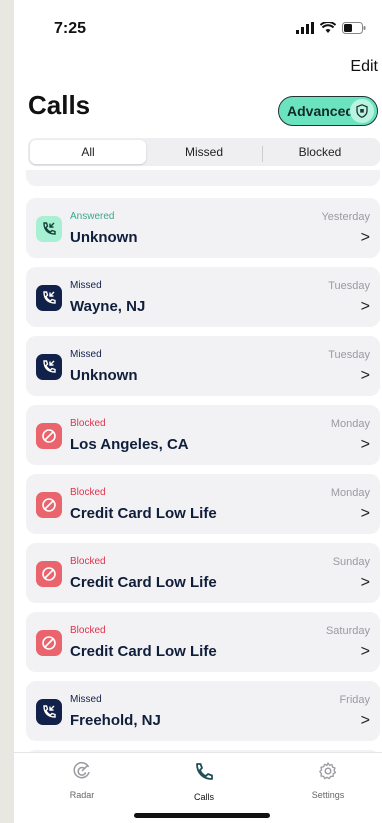  I want to click on list-item-partial, so click(203, 178).